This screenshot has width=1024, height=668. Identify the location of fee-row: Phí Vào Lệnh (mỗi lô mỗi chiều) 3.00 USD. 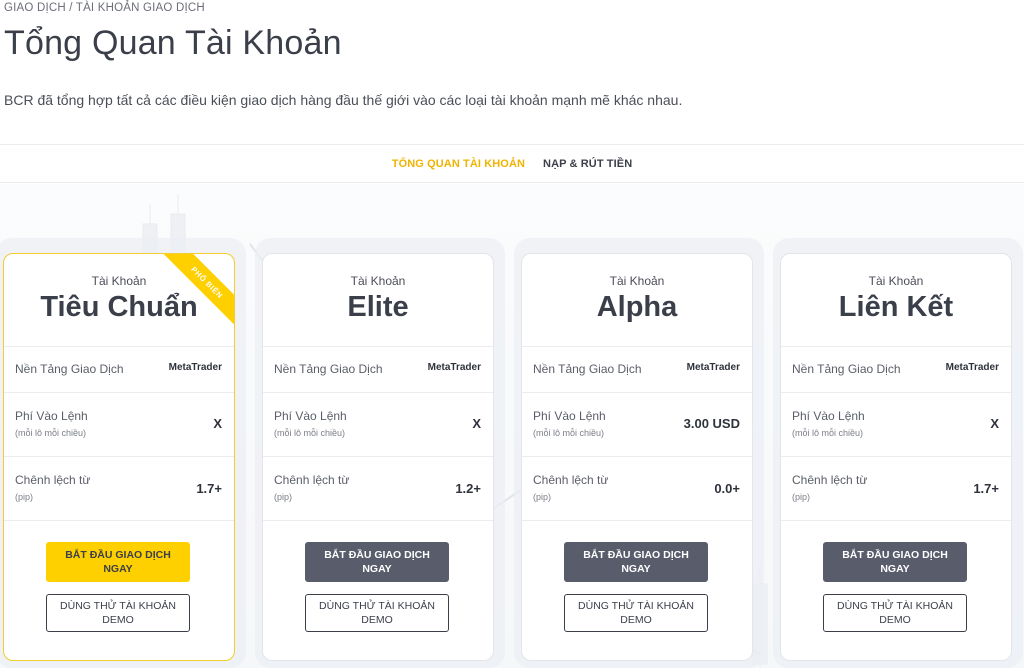
(637, 424).